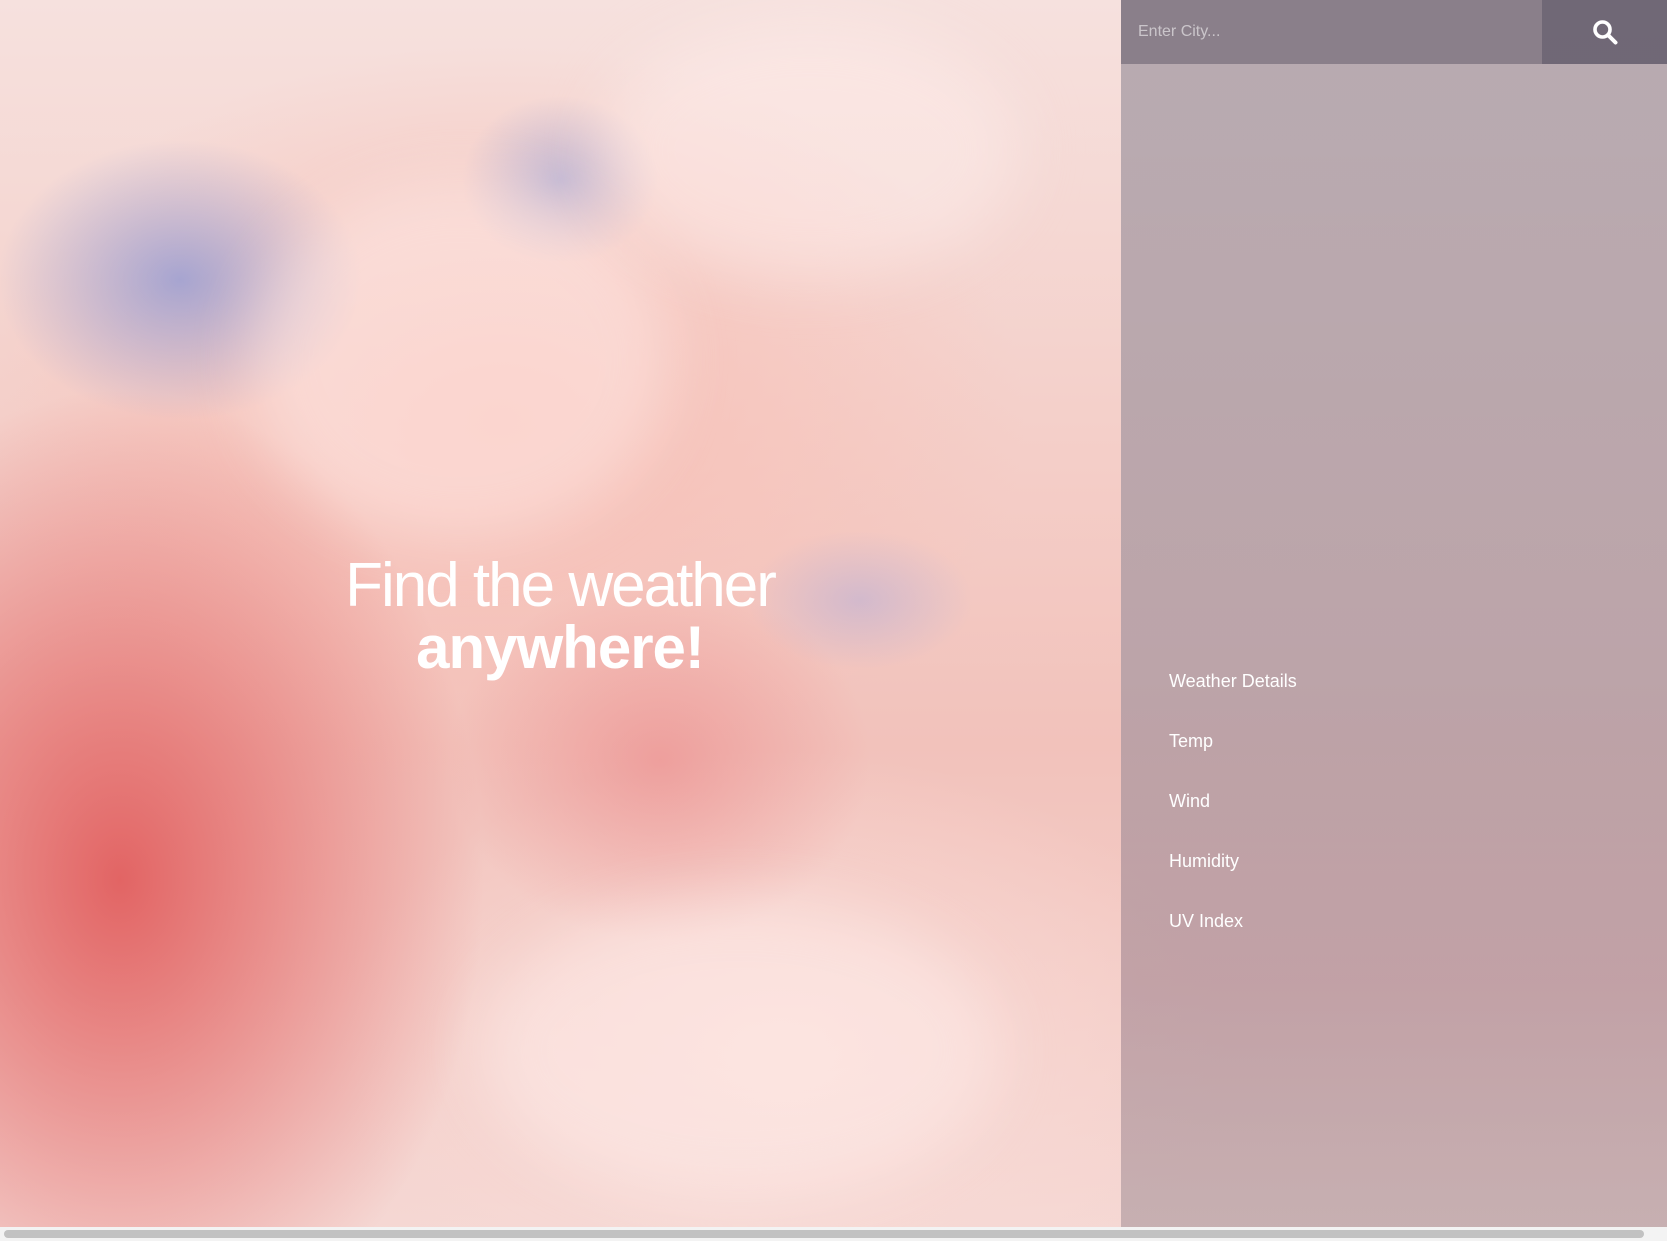 This screenshot has width=1667, height=1241. I want to click on weather-details-heading: Weather Details, so click(1233, 681).